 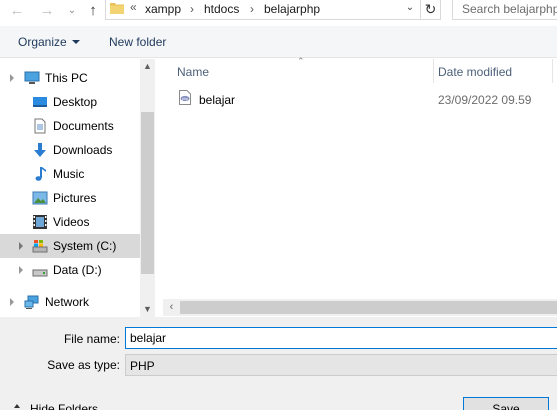 I want to click on network-icon, so click(x=31, y=302).